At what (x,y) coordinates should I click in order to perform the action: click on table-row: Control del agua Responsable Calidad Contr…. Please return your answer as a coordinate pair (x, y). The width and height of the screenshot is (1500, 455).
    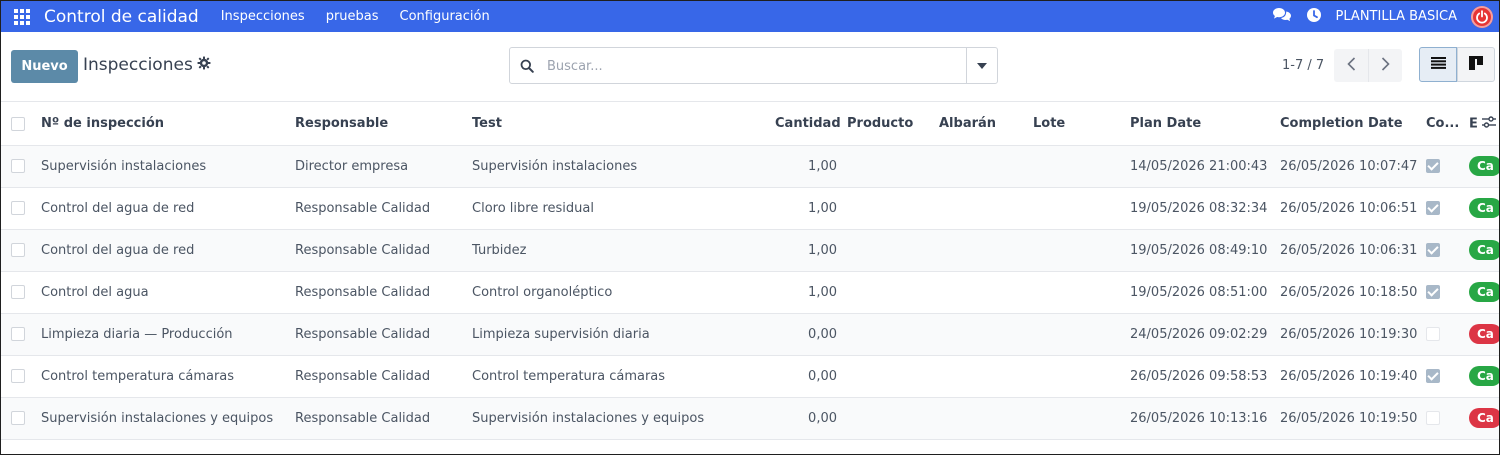
    Looking at the image, I should click on (750, 292).